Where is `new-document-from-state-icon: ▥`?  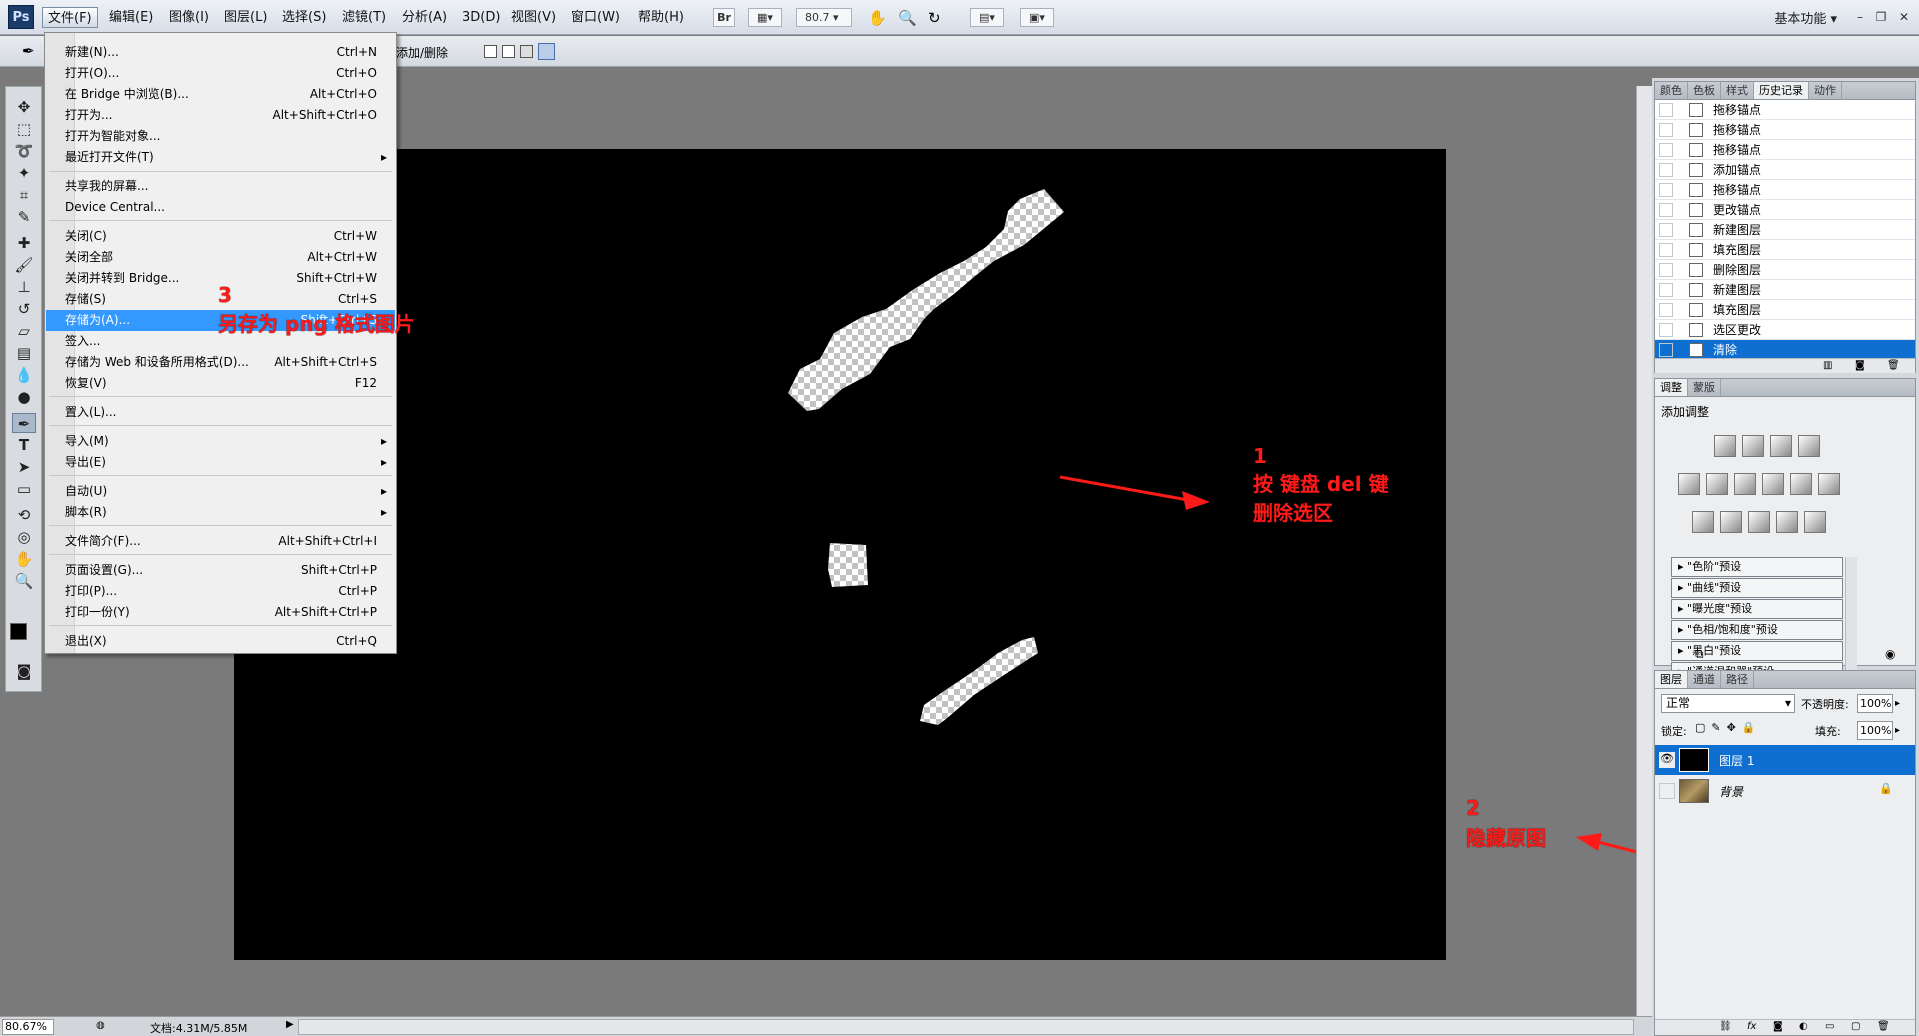 new-document-from-state-icon: ▥ is located at coordinates (1827, 365).